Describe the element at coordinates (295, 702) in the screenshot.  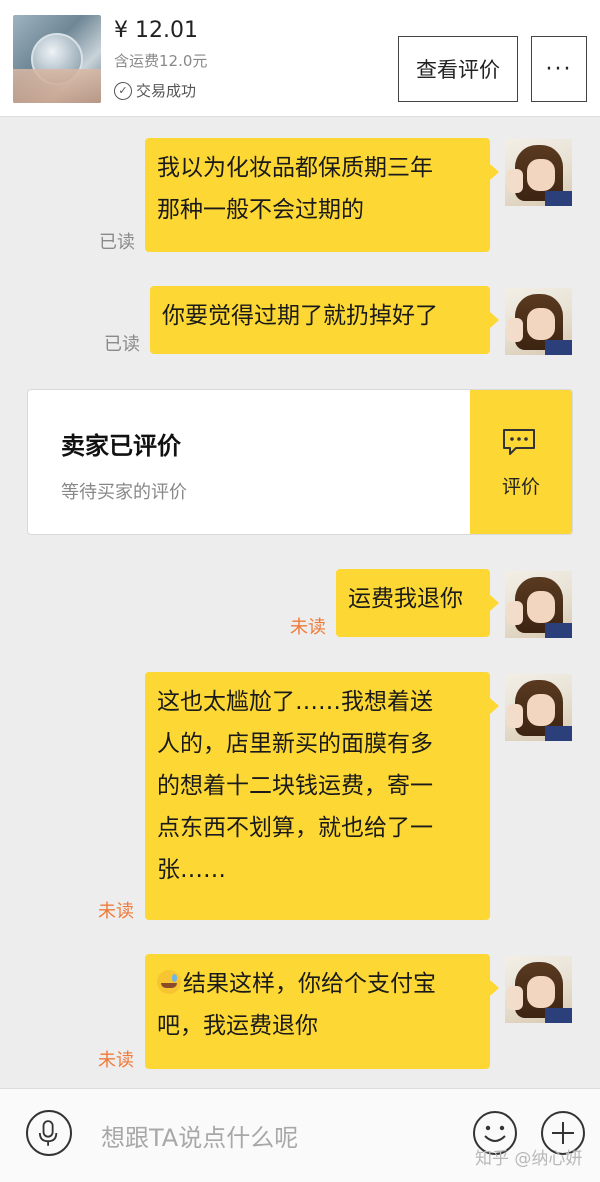
I see `message-line: 这也太尴尬了……我想着送` at that location.